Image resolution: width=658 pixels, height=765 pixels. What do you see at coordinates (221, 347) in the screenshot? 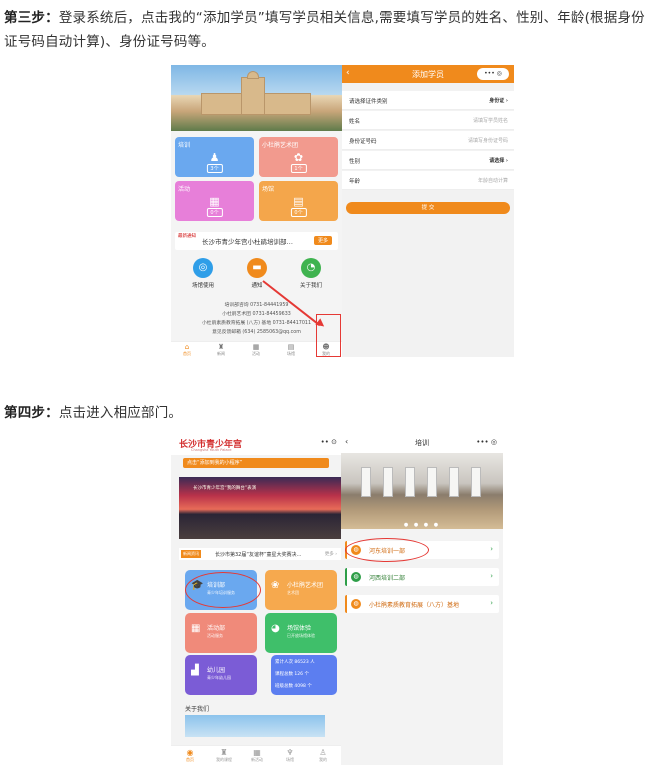
I see `news-icon: ♜` at bounding box center [221, 347].